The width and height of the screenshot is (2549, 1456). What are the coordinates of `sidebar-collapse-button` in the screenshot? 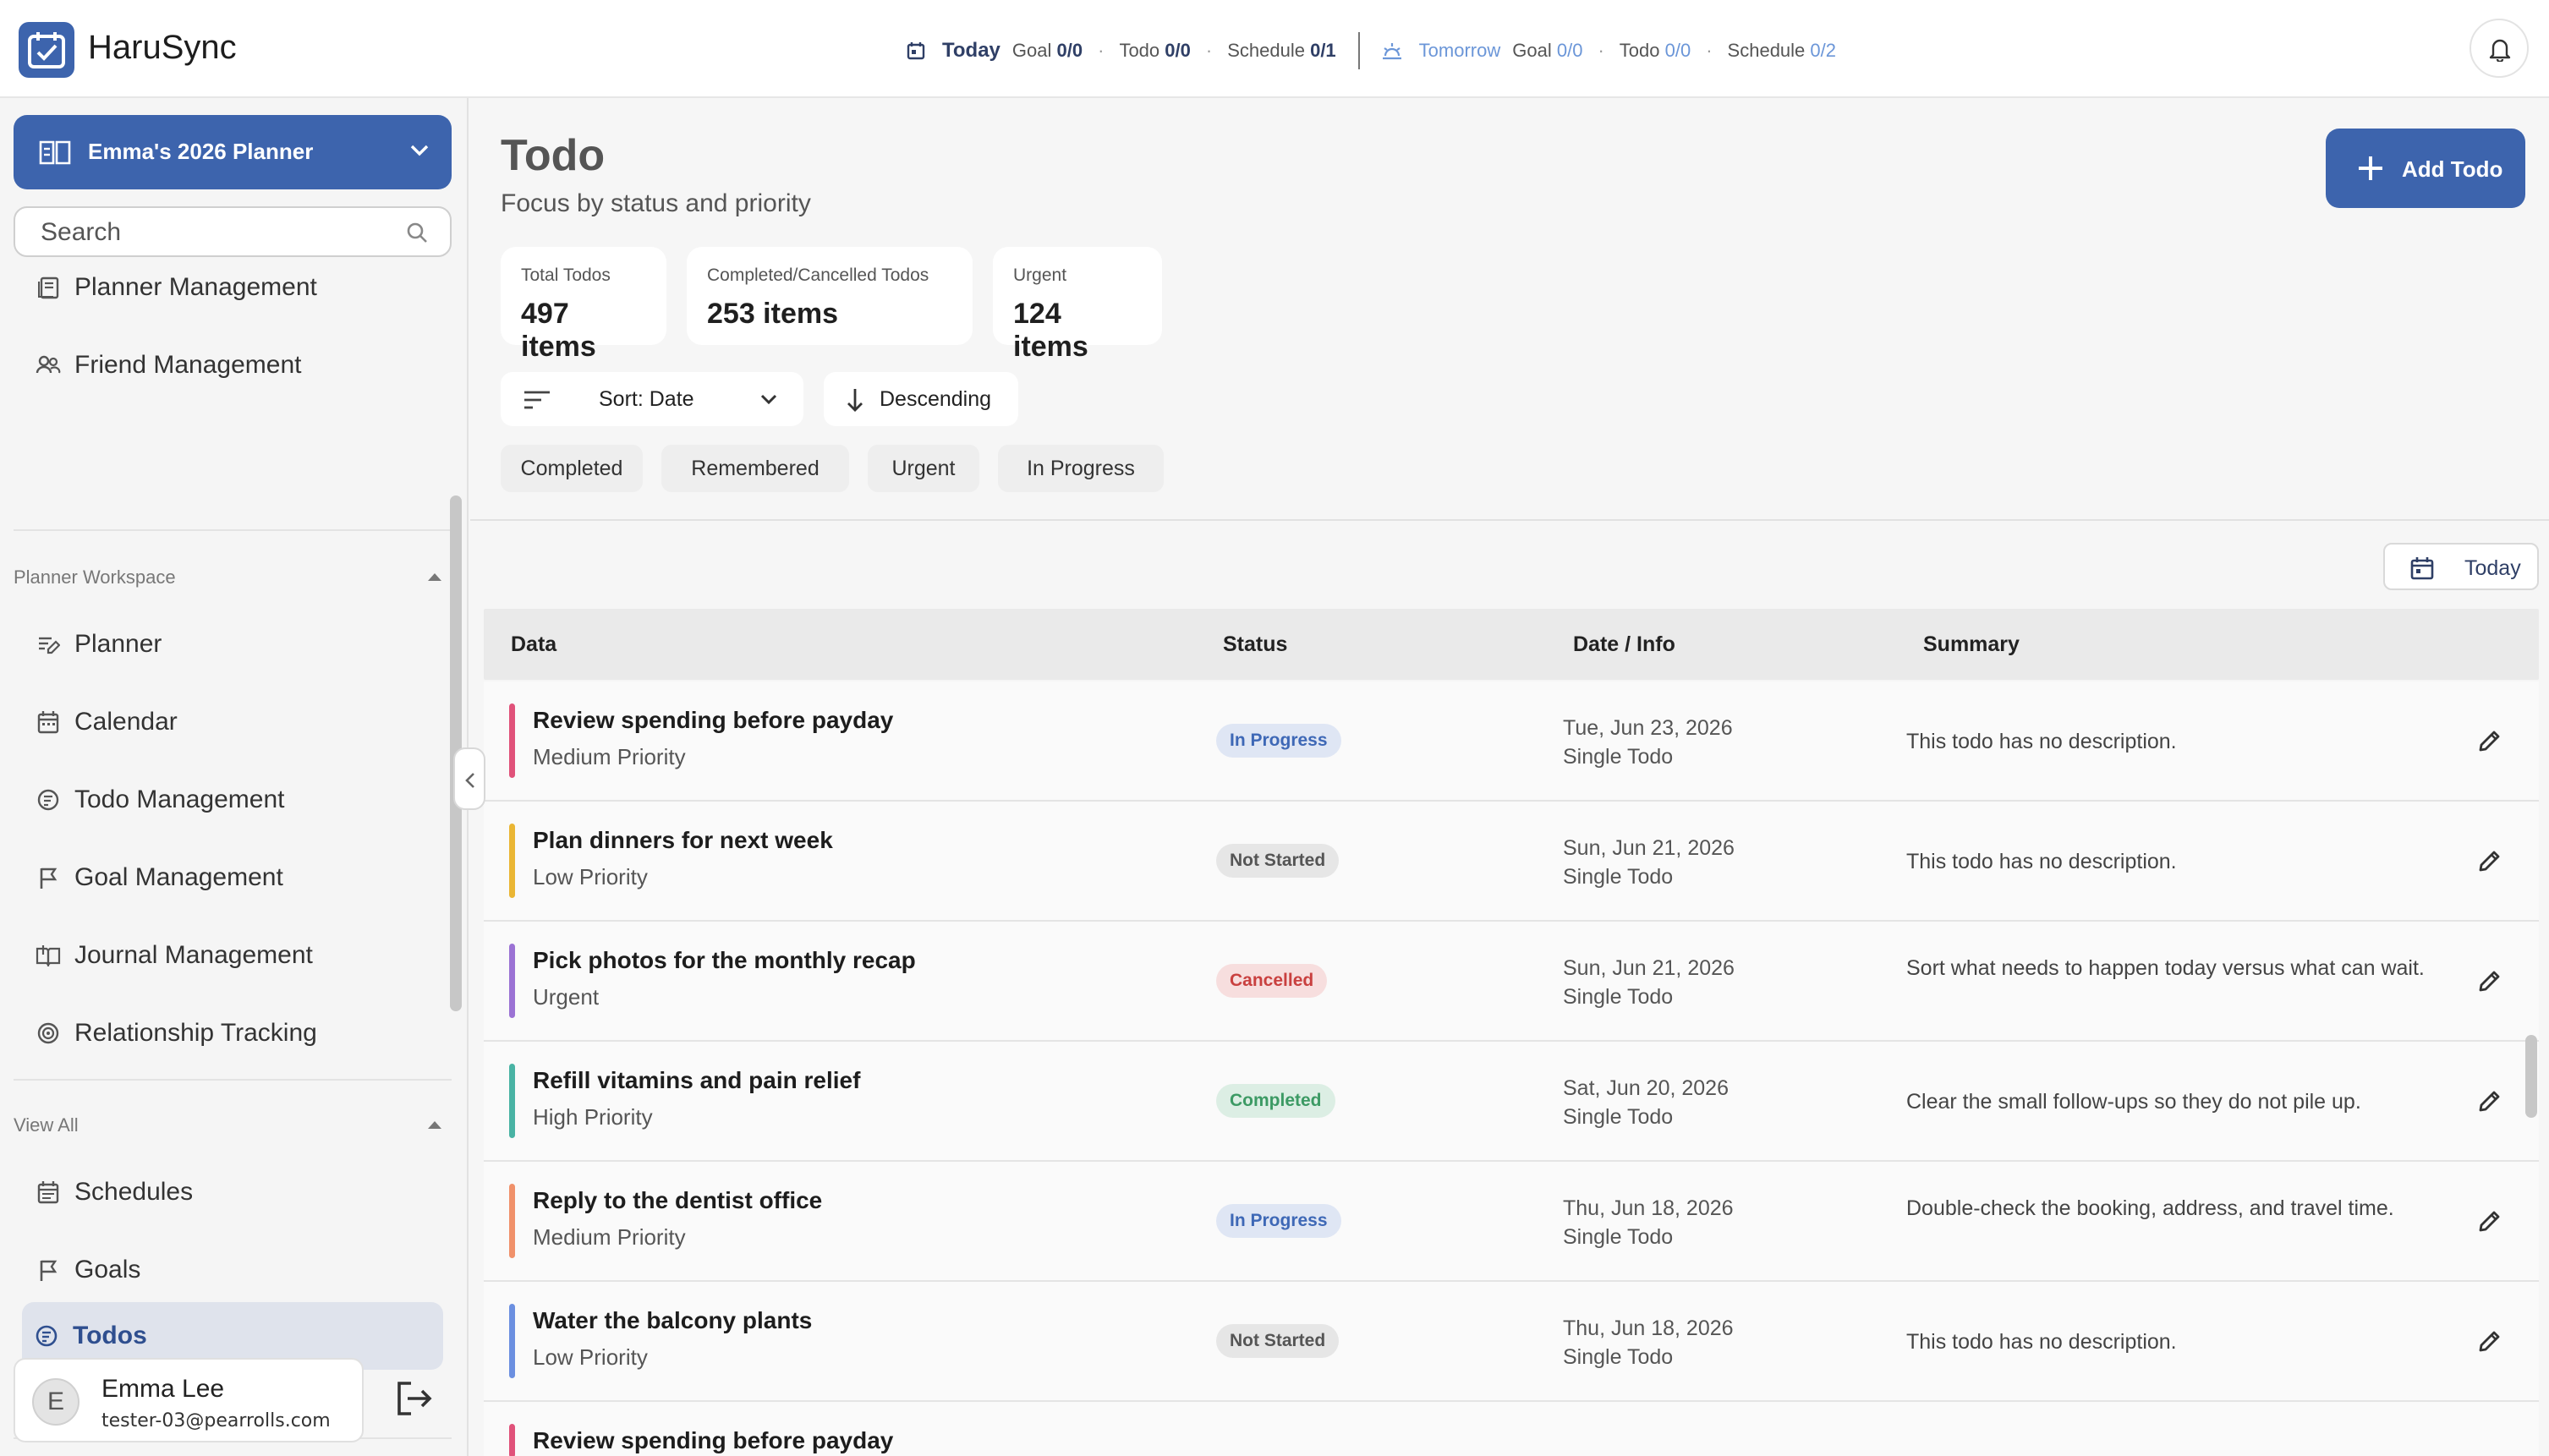 It's located at (469, 778).